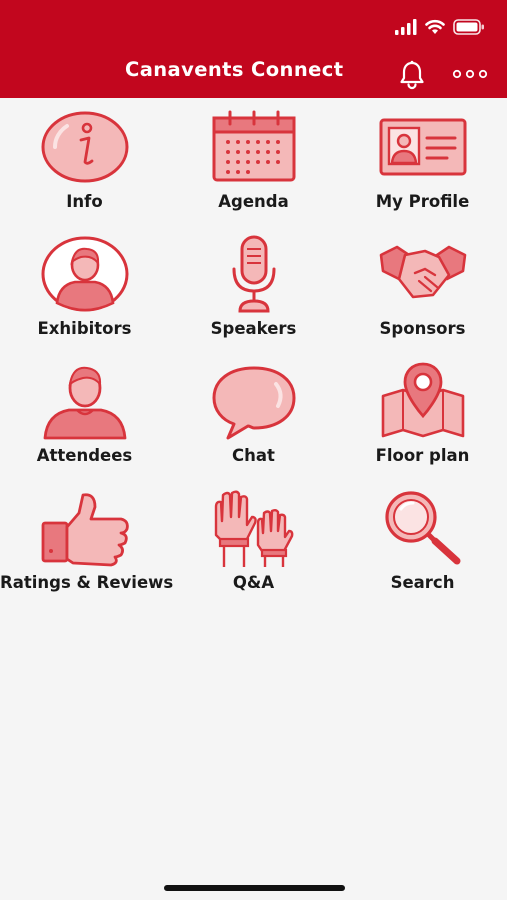 The width and height of the screenshot is (507, 900). I want to click on magnifier-icon, so click(423, 528).